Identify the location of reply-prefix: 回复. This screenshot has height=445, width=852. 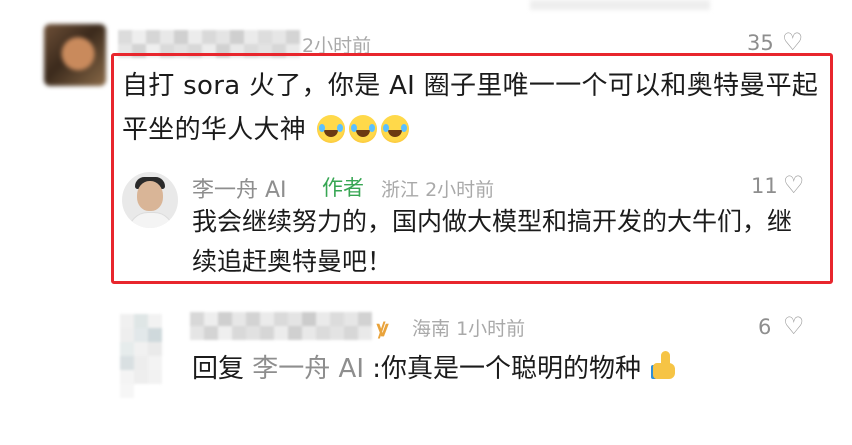
(218, 369).